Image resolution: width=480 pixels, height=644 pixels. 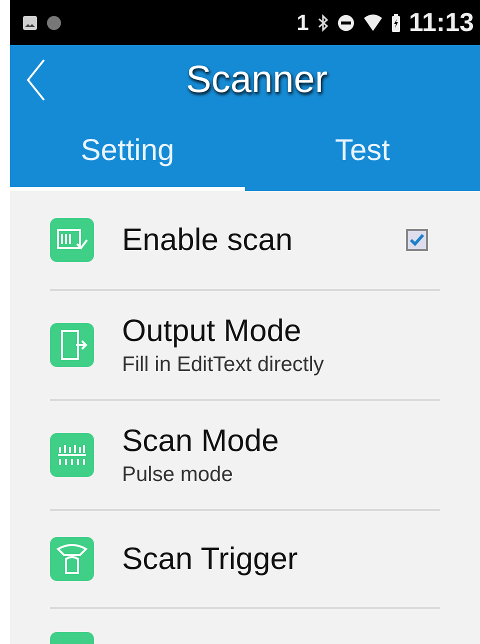 I want to click on settings-row: Output Mode Fill in EditText directly, so click(x=245, y=346).